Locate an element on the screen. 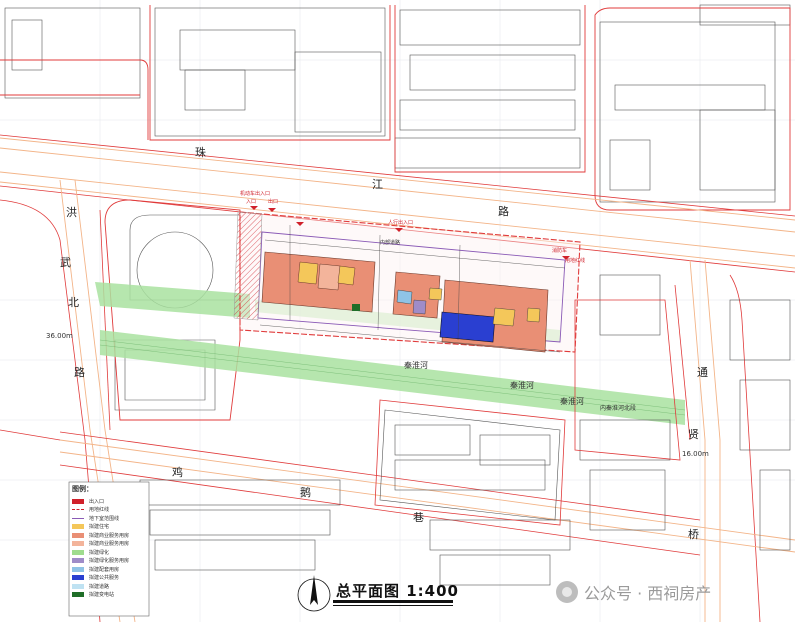 The width and height of the screenshot is (795, 622). label-greenway-1: 秦淮河 is located at coordinates (416, 365).